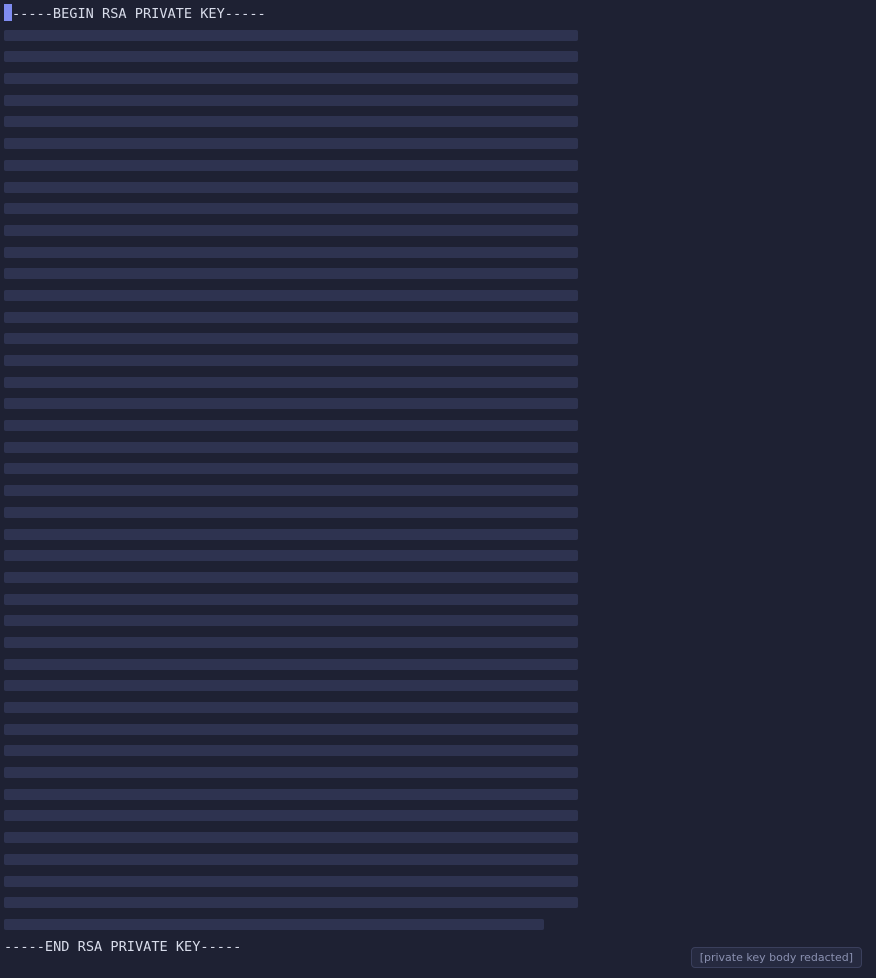  Describe the element at coordinates (139, 14) in the screenshot. I see `key-header-text: -----BEGIN RSA PRIVATE KEY-----` at that location.